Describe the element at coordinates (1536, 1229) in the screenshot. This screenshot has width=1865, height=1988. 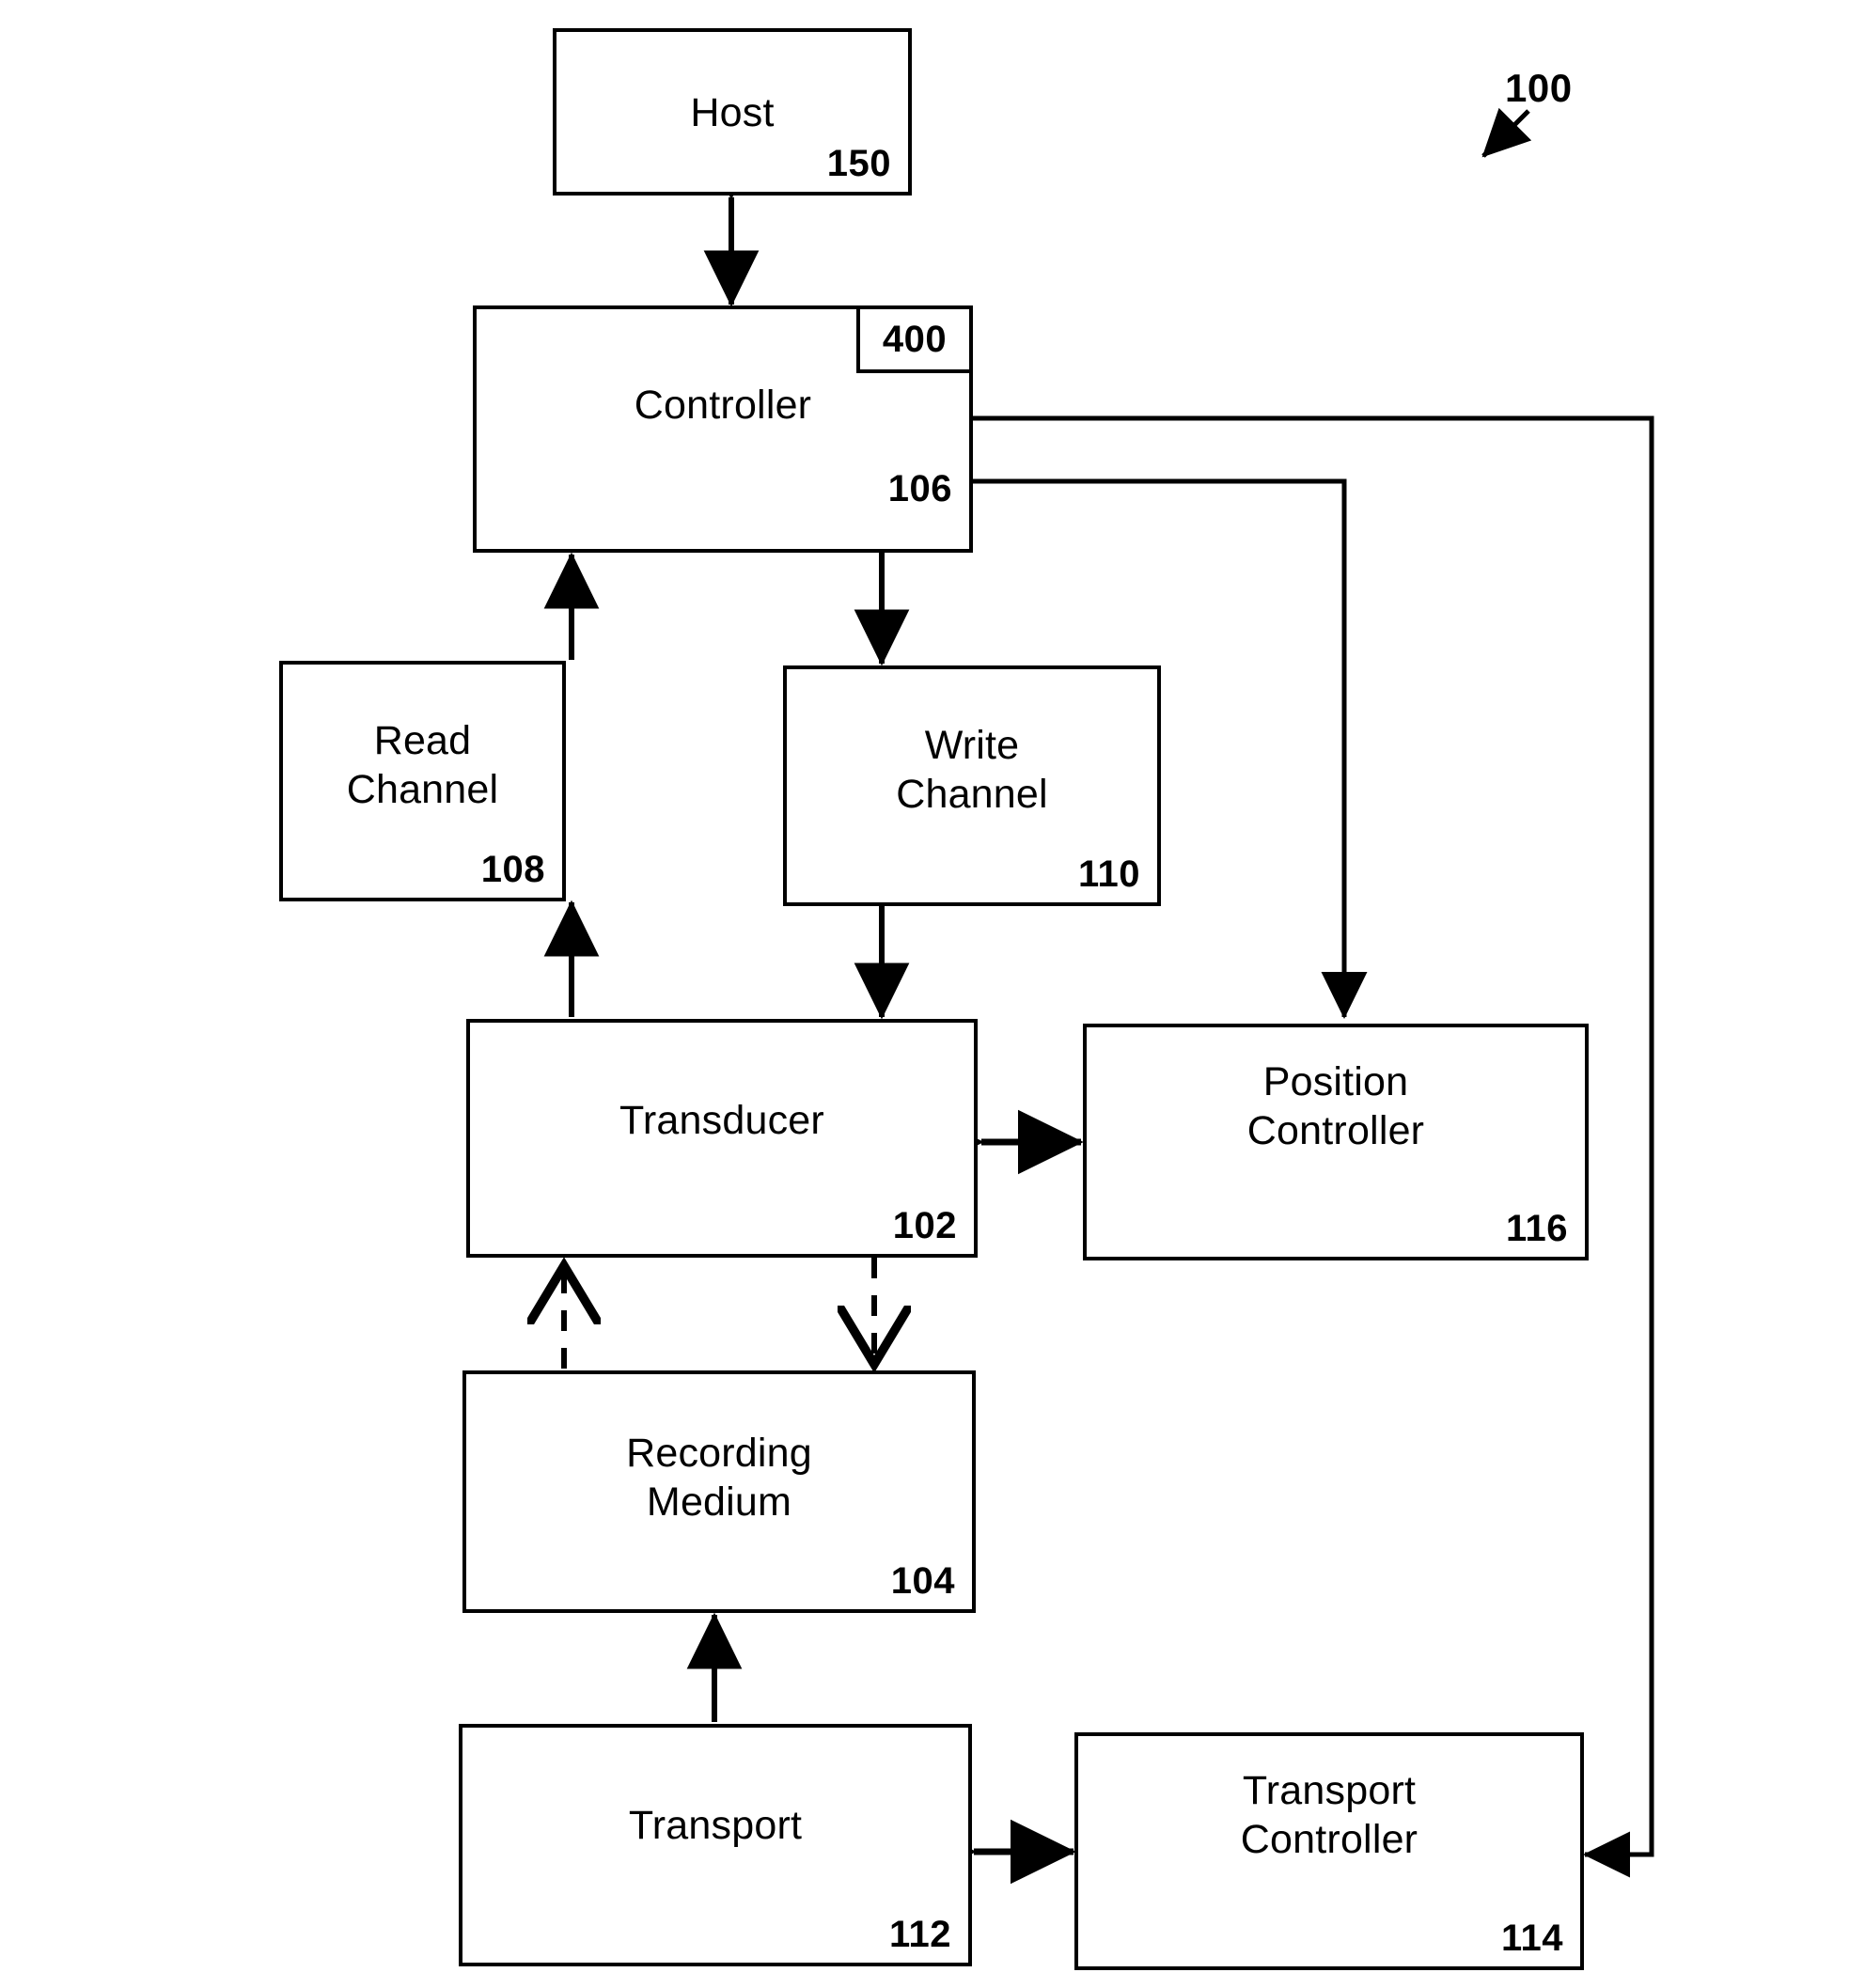
I see `block-position-controller-ref: 116` at that location.